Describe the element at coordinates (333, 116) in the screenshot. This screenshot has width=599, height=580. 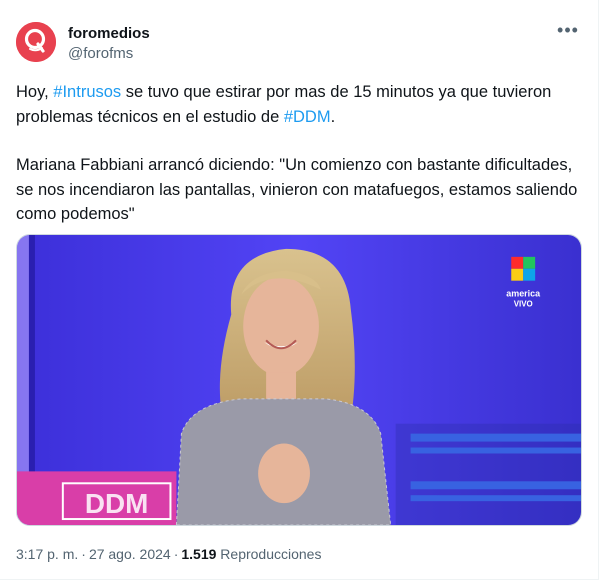
I see `text-segment: .` at that location.